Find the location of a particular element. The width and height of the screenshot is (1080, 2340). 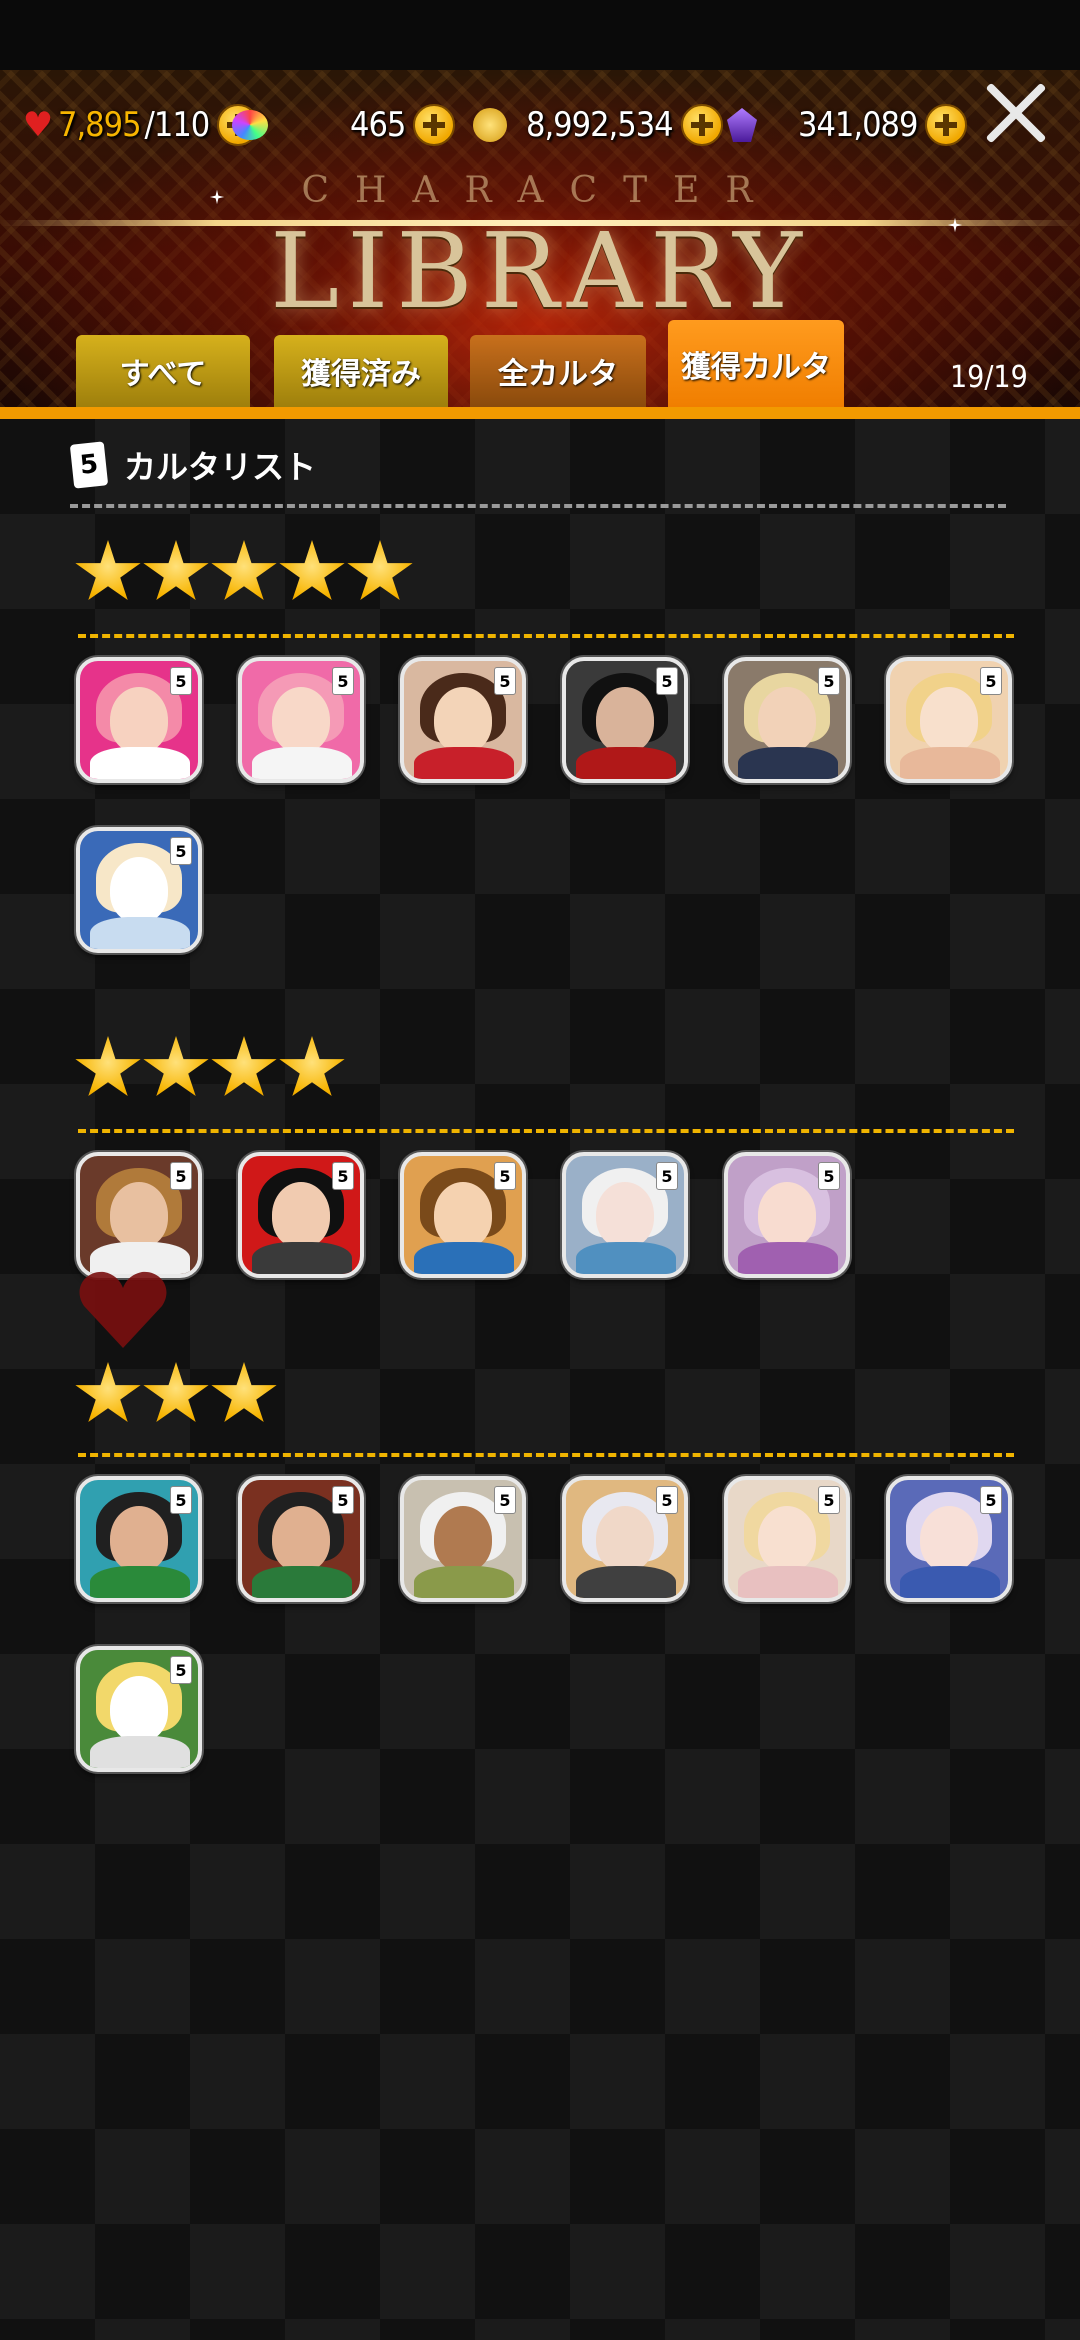

stamina-value: 7,895 is located at coordinates (100, 125).